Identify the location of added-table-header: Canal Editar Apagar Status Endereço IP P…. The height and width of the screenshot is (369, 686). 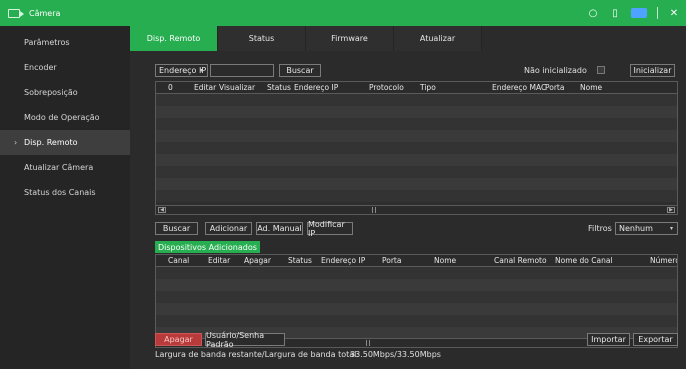
(416, 261).